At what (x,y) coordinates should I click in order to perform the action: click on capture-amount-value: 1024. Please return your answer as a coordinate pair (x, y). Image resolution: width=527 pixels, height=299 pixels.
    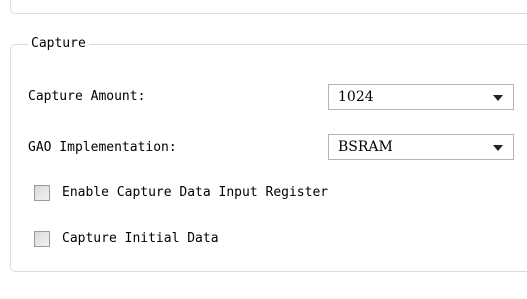
    Looking at the image, I should click on (356, 97).